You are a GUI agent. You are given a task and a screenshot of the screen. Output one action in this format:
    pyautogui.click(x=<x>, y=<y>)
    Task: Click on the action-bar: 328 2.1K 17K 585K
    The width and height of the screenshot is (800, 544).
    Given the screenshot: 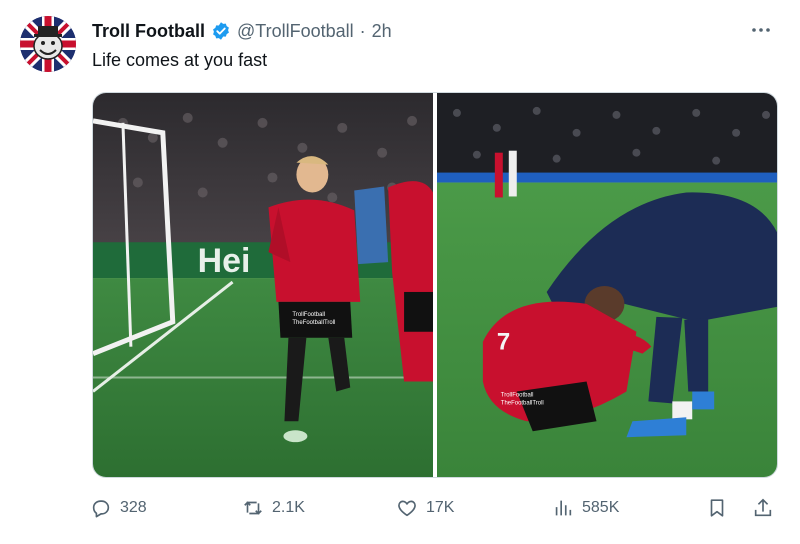 What is the action you would take?
    pyautogui.click(x=436, y=508)
    